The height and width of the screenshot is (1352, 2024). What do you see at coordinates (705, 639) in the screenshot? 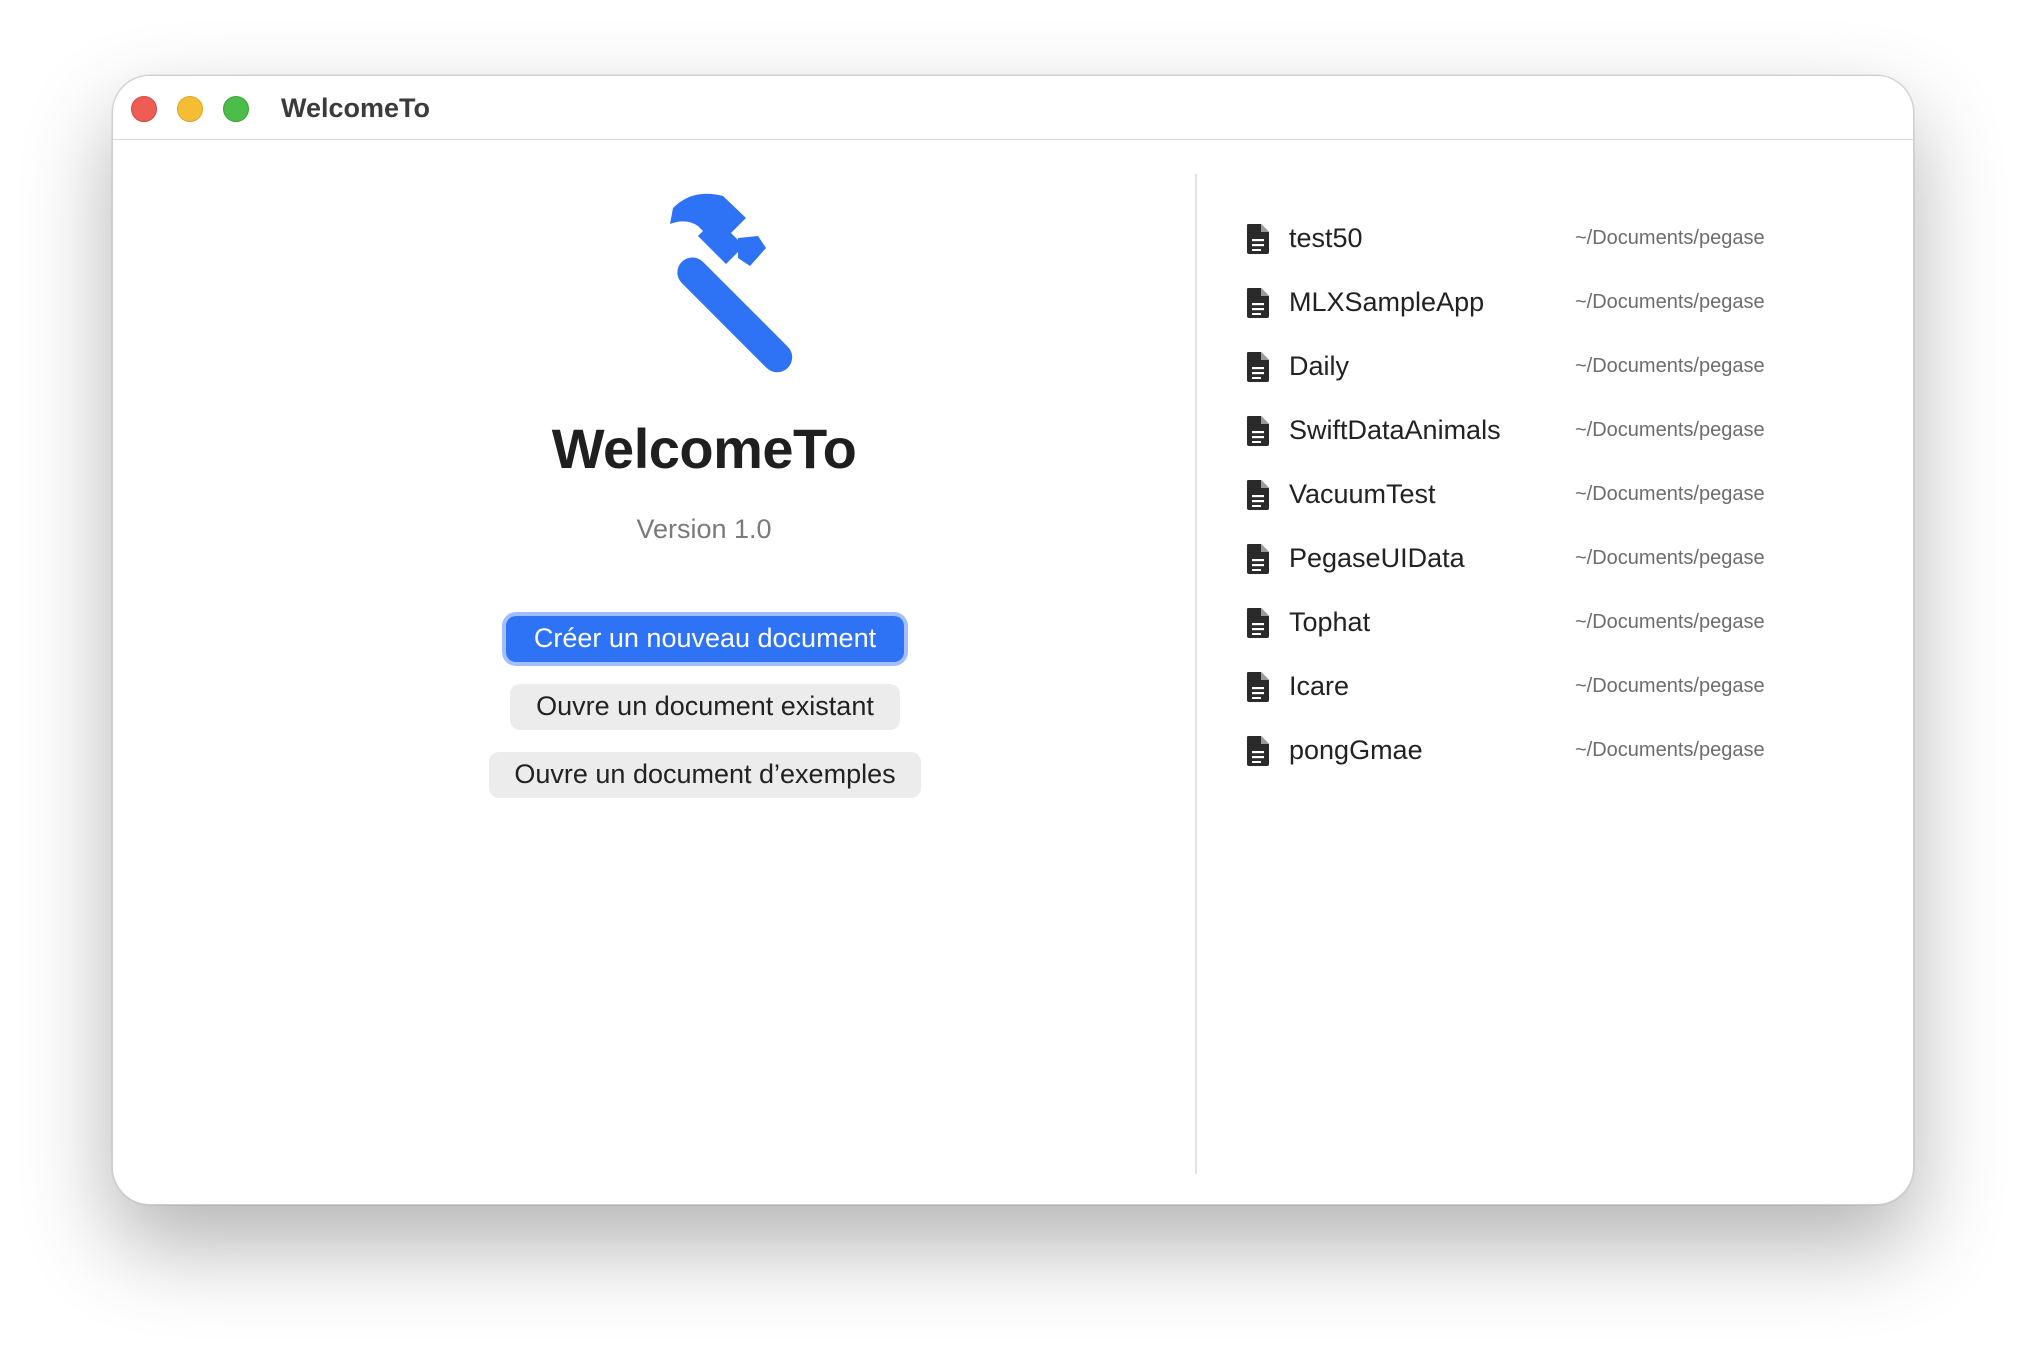
I see `create-document-button: Créer un nouveau document` at bounding box center [705, 639].